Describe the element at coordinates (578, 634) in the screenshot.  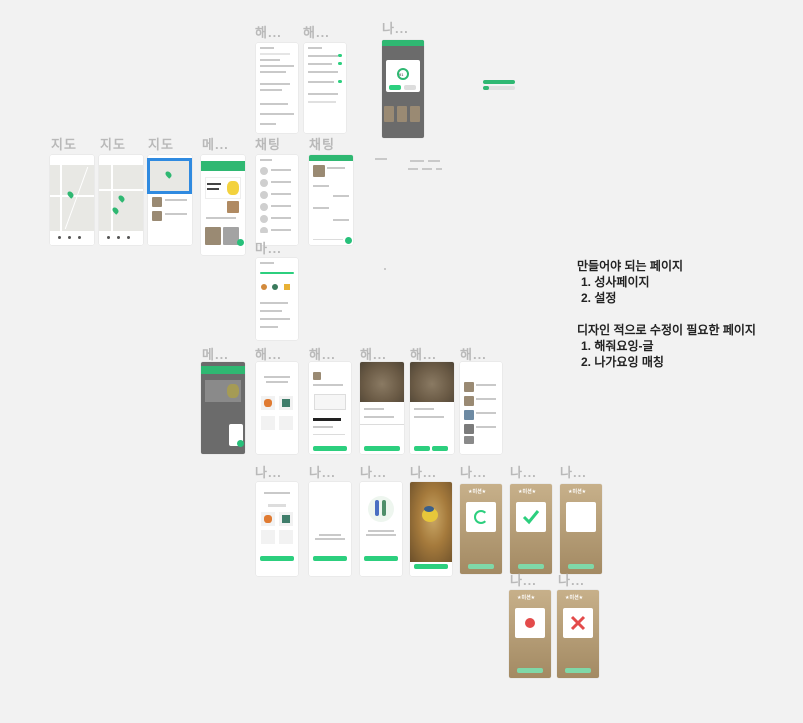
I see `frame-match-fail-2: ★미션★` at that location.